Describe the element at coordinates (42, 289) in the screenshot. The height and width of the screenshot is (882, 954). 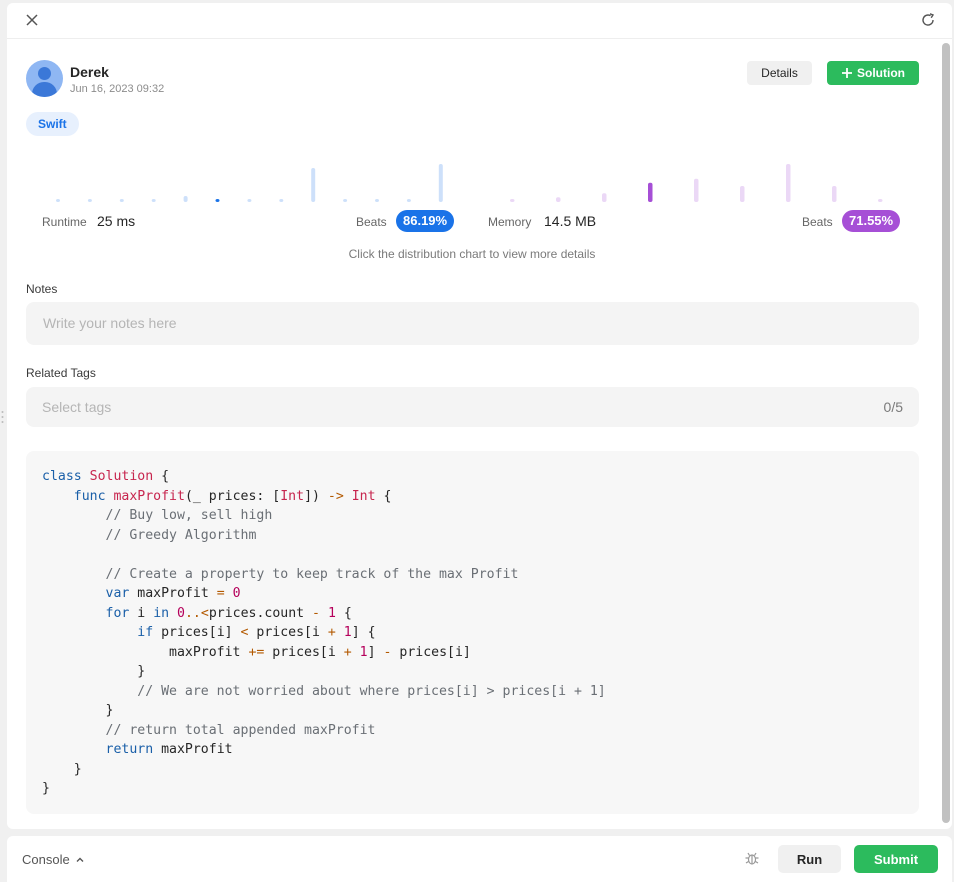
I see `notes-label: Notes` at that location.